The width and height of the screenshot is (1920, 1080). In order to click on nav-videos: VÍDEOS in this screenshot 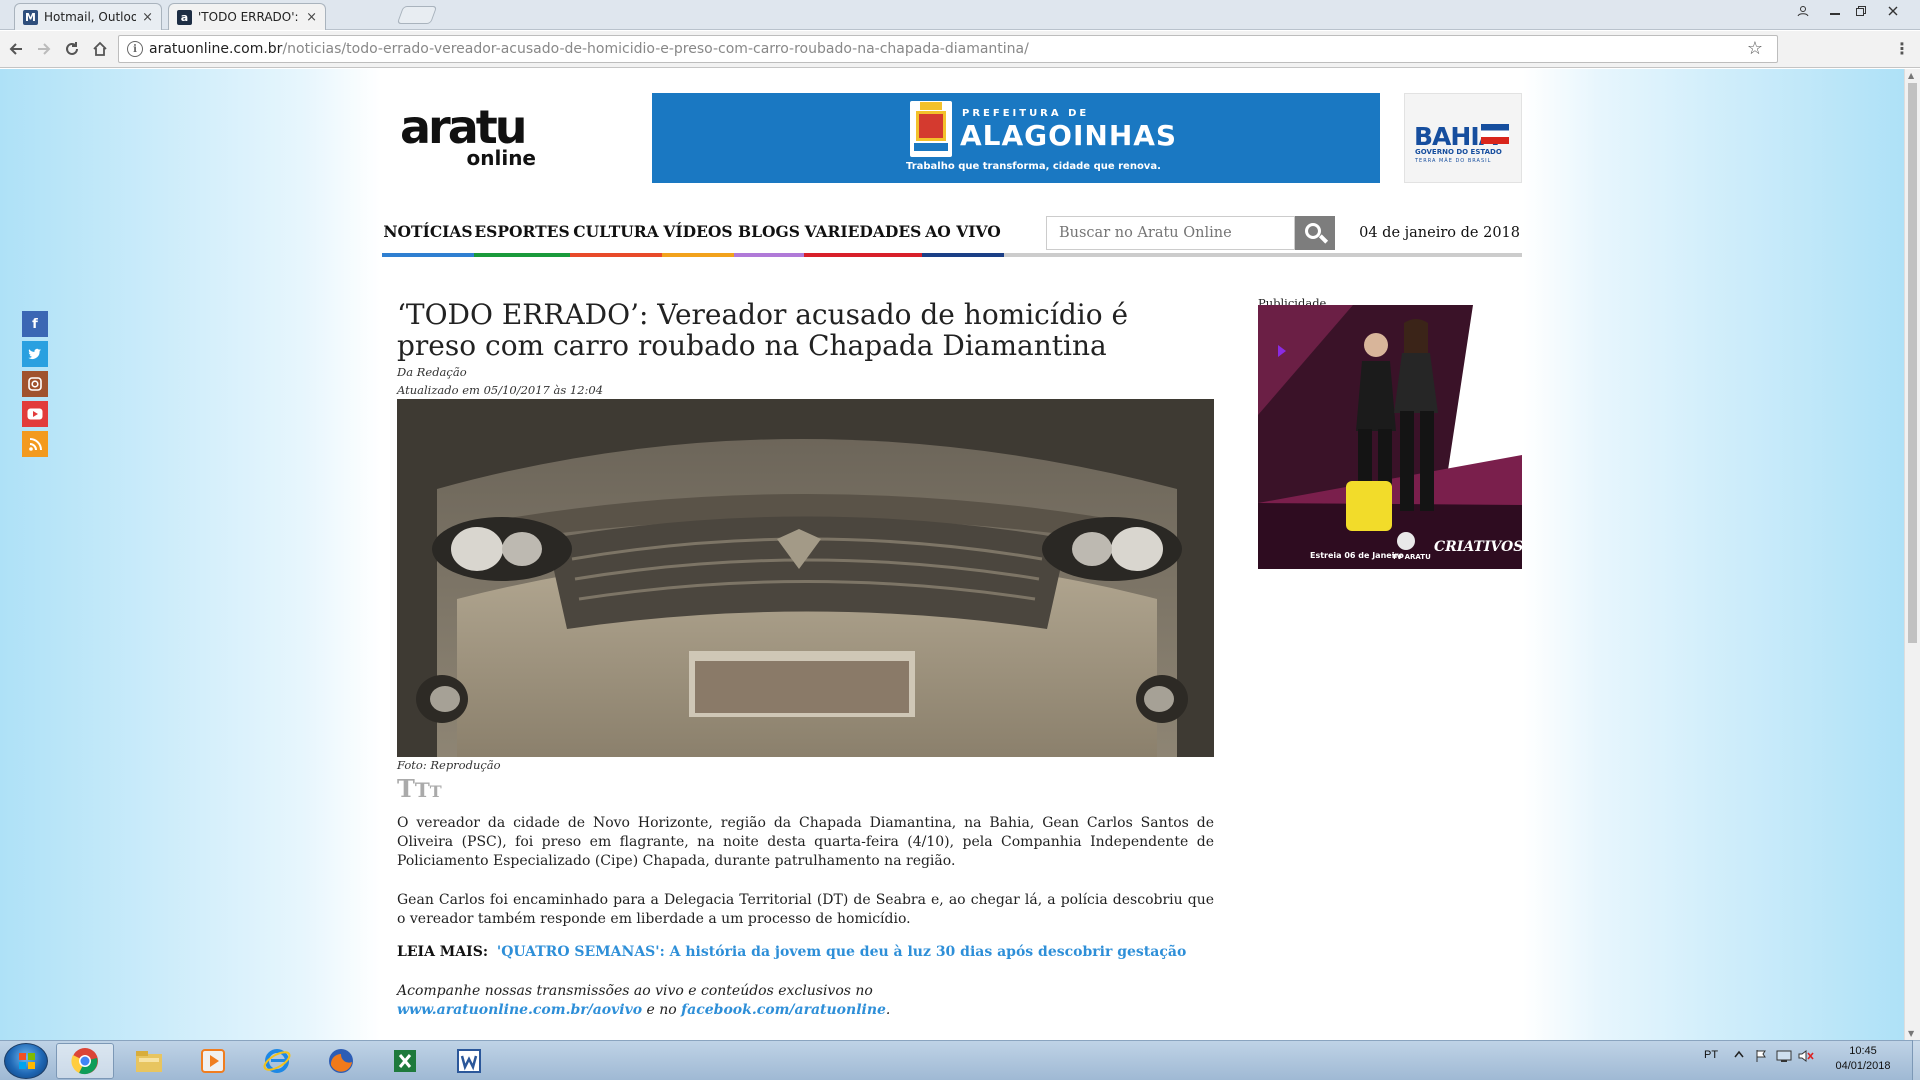, I will do `click(698, 231)`.